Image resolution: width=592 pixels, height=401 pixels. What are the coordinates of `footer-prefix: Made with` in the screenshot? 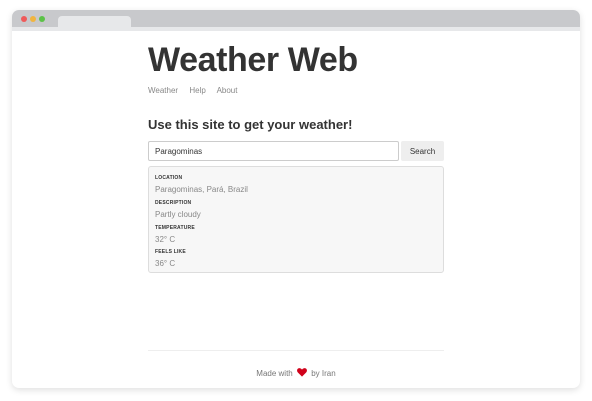 It's located at (274, 373).